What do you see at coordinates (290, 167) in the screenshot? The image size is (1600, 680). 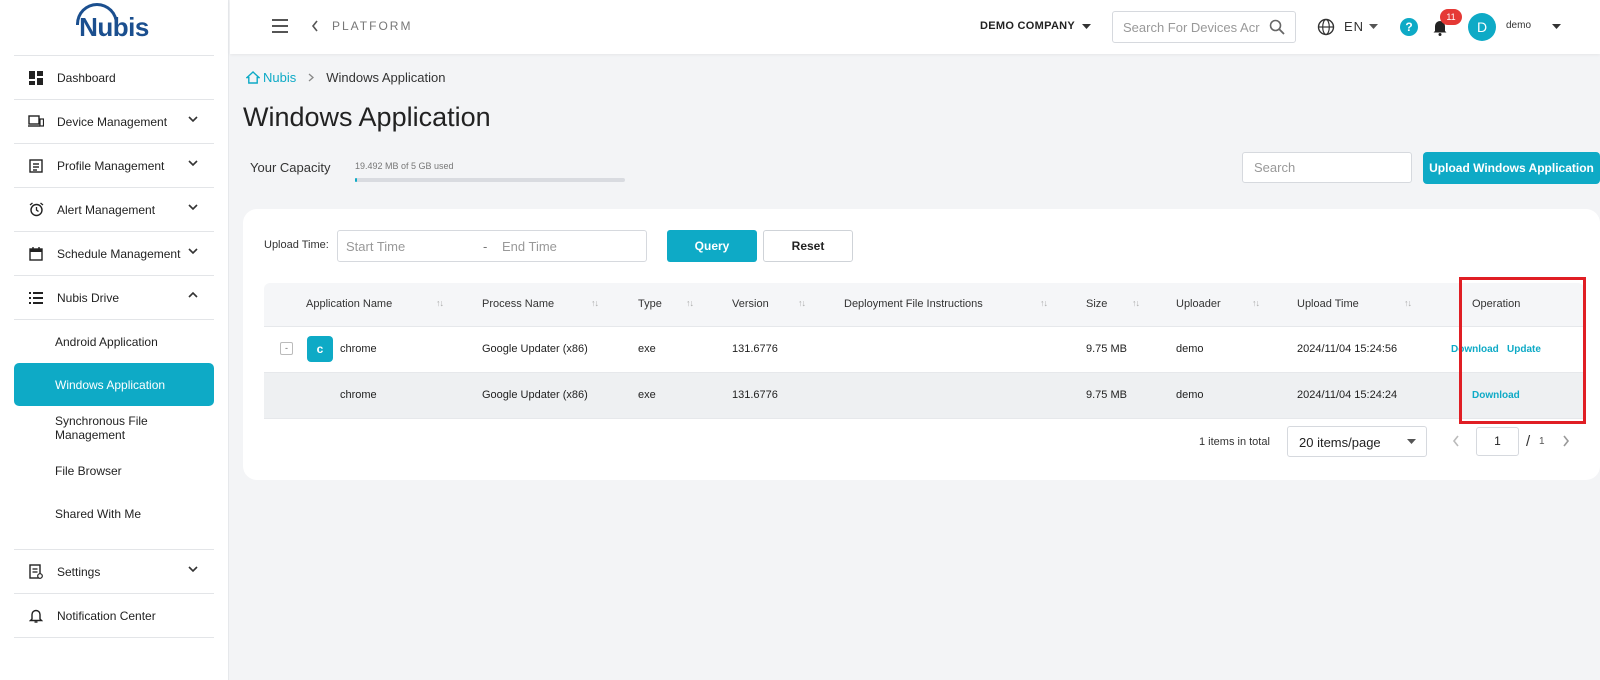 I see `capacity-label: Your Capacity` at bounding box center [290, 167].